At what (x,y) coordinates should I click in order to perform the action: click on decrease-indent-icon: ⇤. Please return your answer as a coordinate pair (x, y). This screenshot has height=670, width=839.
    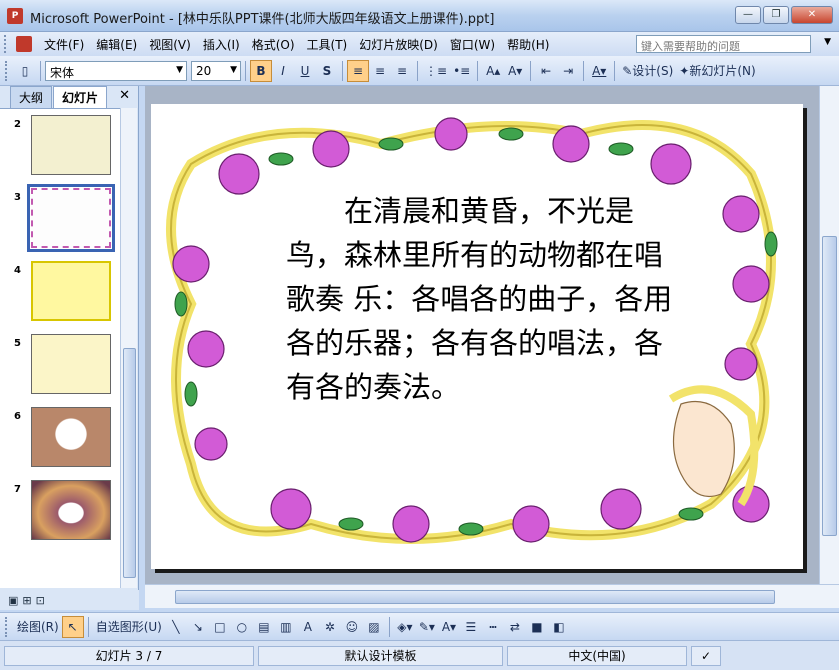
    Looking at the image, I should click on (546, 71).